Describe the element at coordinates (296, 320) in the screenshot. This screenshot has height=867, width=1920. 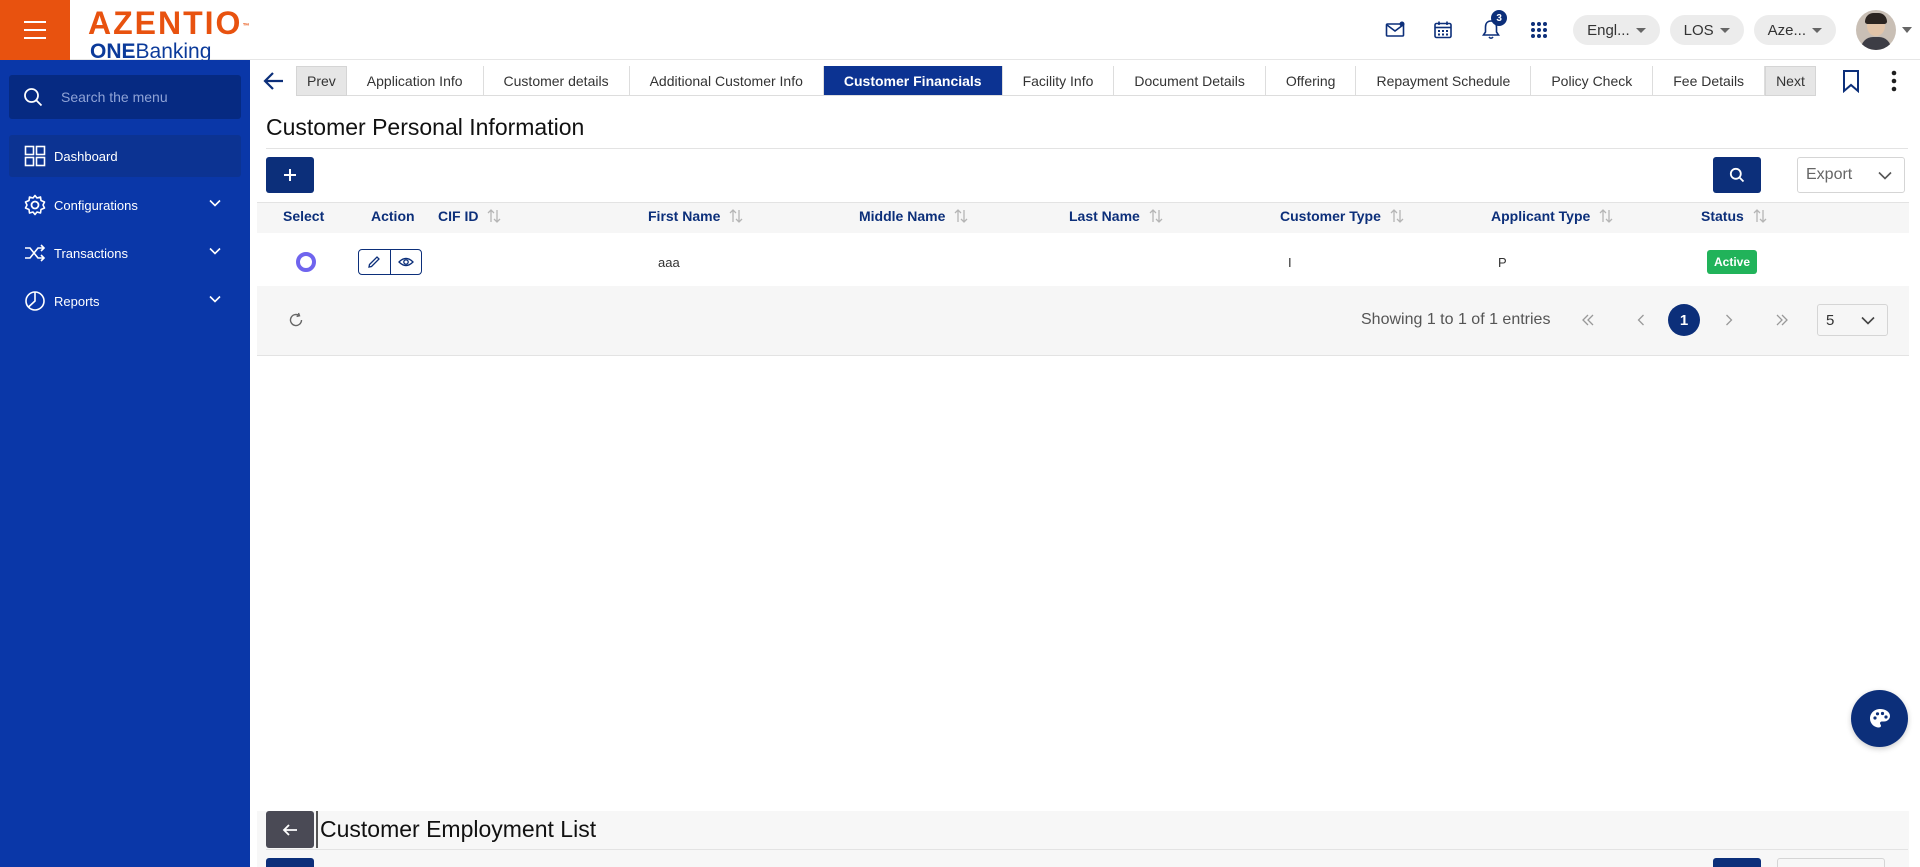
I see `refresh-icon` at that location.